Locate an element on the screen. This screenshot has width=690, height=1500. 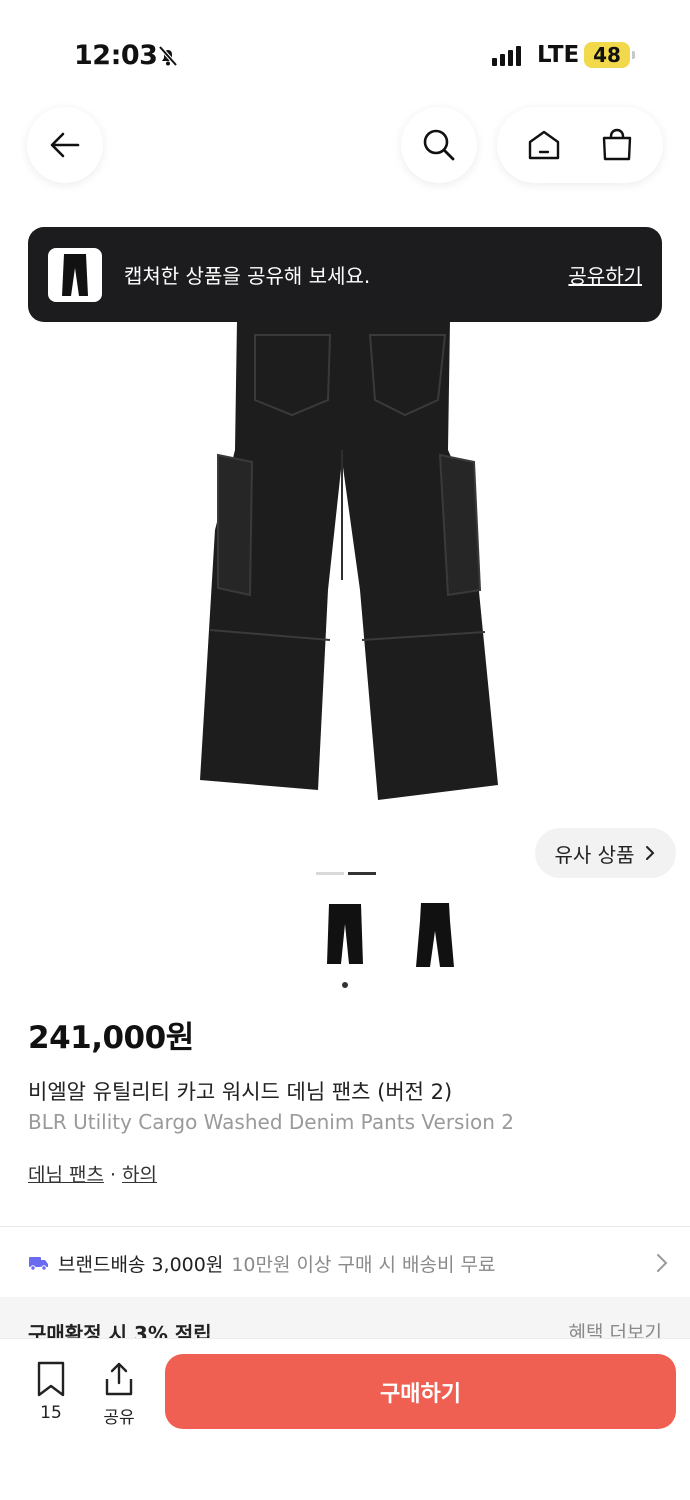
status-time: 12:03 is located at coordinates (116, 55).